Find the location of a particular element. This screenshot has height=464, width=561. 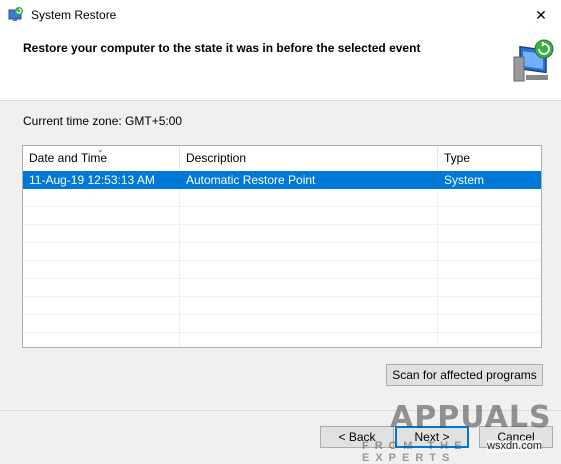

system-restore-icon is located at coordinates (15, 14).